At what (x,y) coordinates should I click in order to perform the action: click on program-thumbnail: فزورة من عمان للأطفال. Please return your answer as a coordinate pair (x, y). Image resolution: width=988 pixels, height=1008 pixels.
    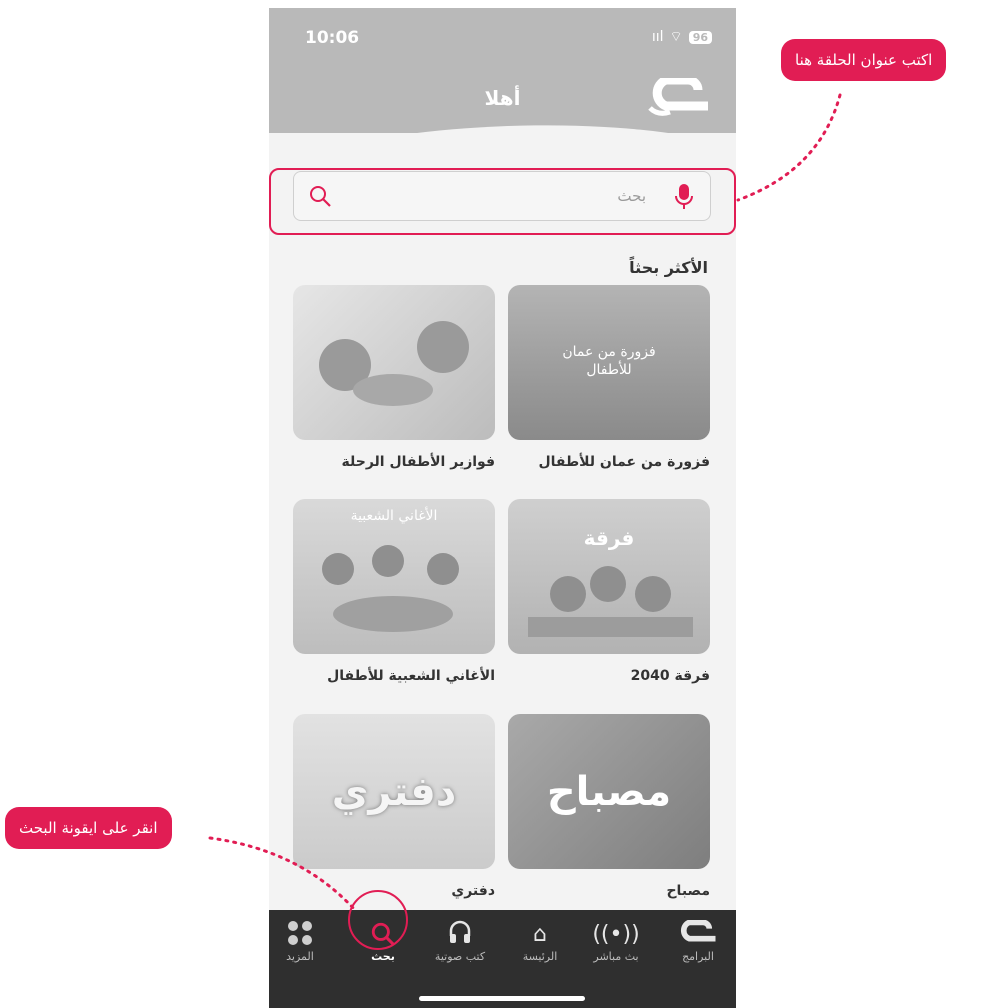
    Looking at the image, I should click on (609, 362).